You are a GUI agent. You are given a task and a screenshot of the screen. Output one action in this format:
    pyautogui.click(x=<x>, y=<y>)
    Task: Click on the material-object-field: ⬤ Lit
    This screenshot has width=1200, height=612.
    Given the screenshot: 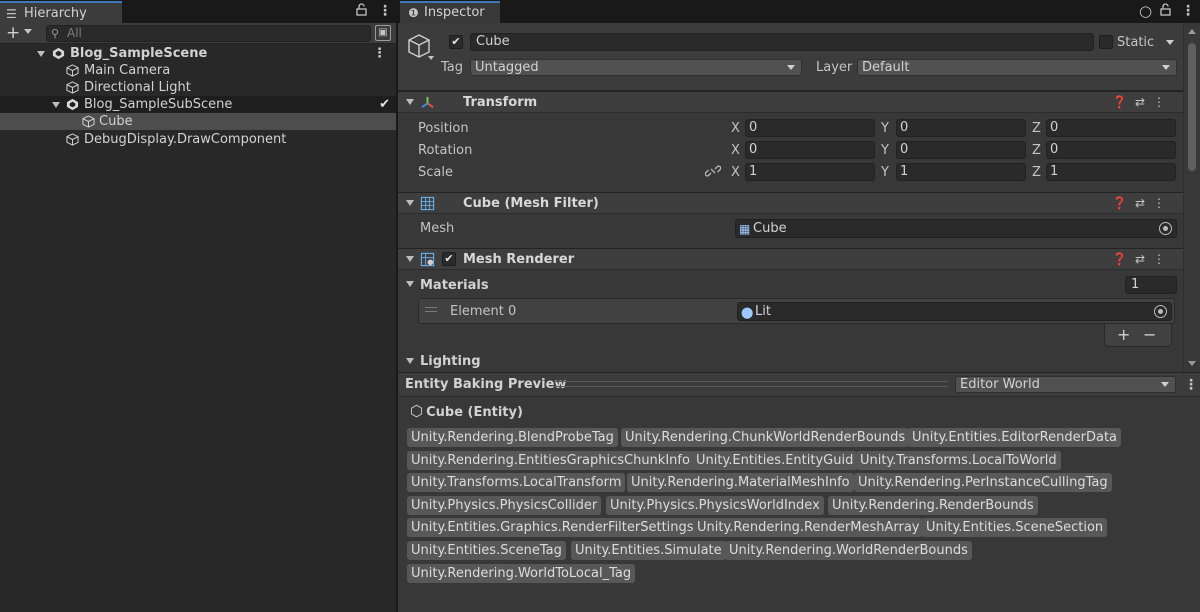 What is the action you would take?
    pyautogui.click(x=954, y=311)
    